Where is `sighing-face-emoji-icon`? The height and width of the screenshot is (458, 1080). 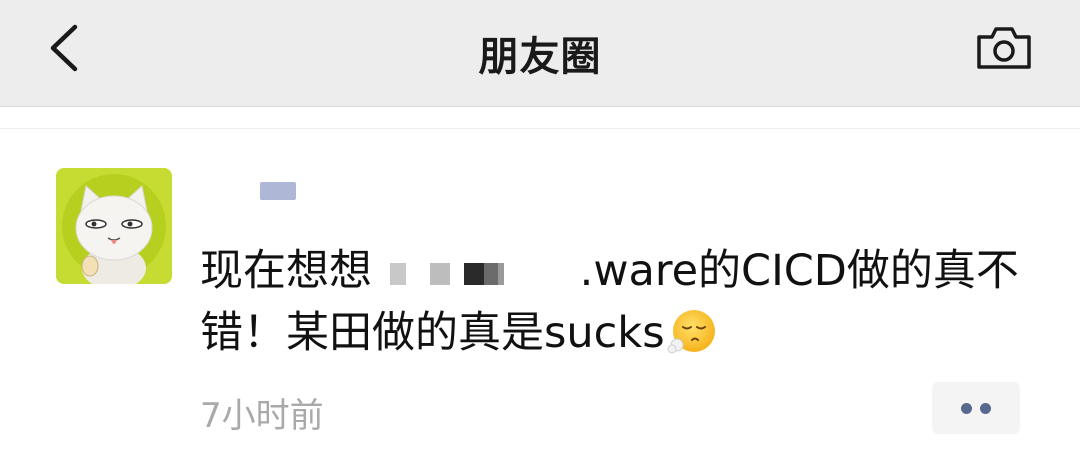 sighing-face-emoji-icon is located at coordinates (691, 332).